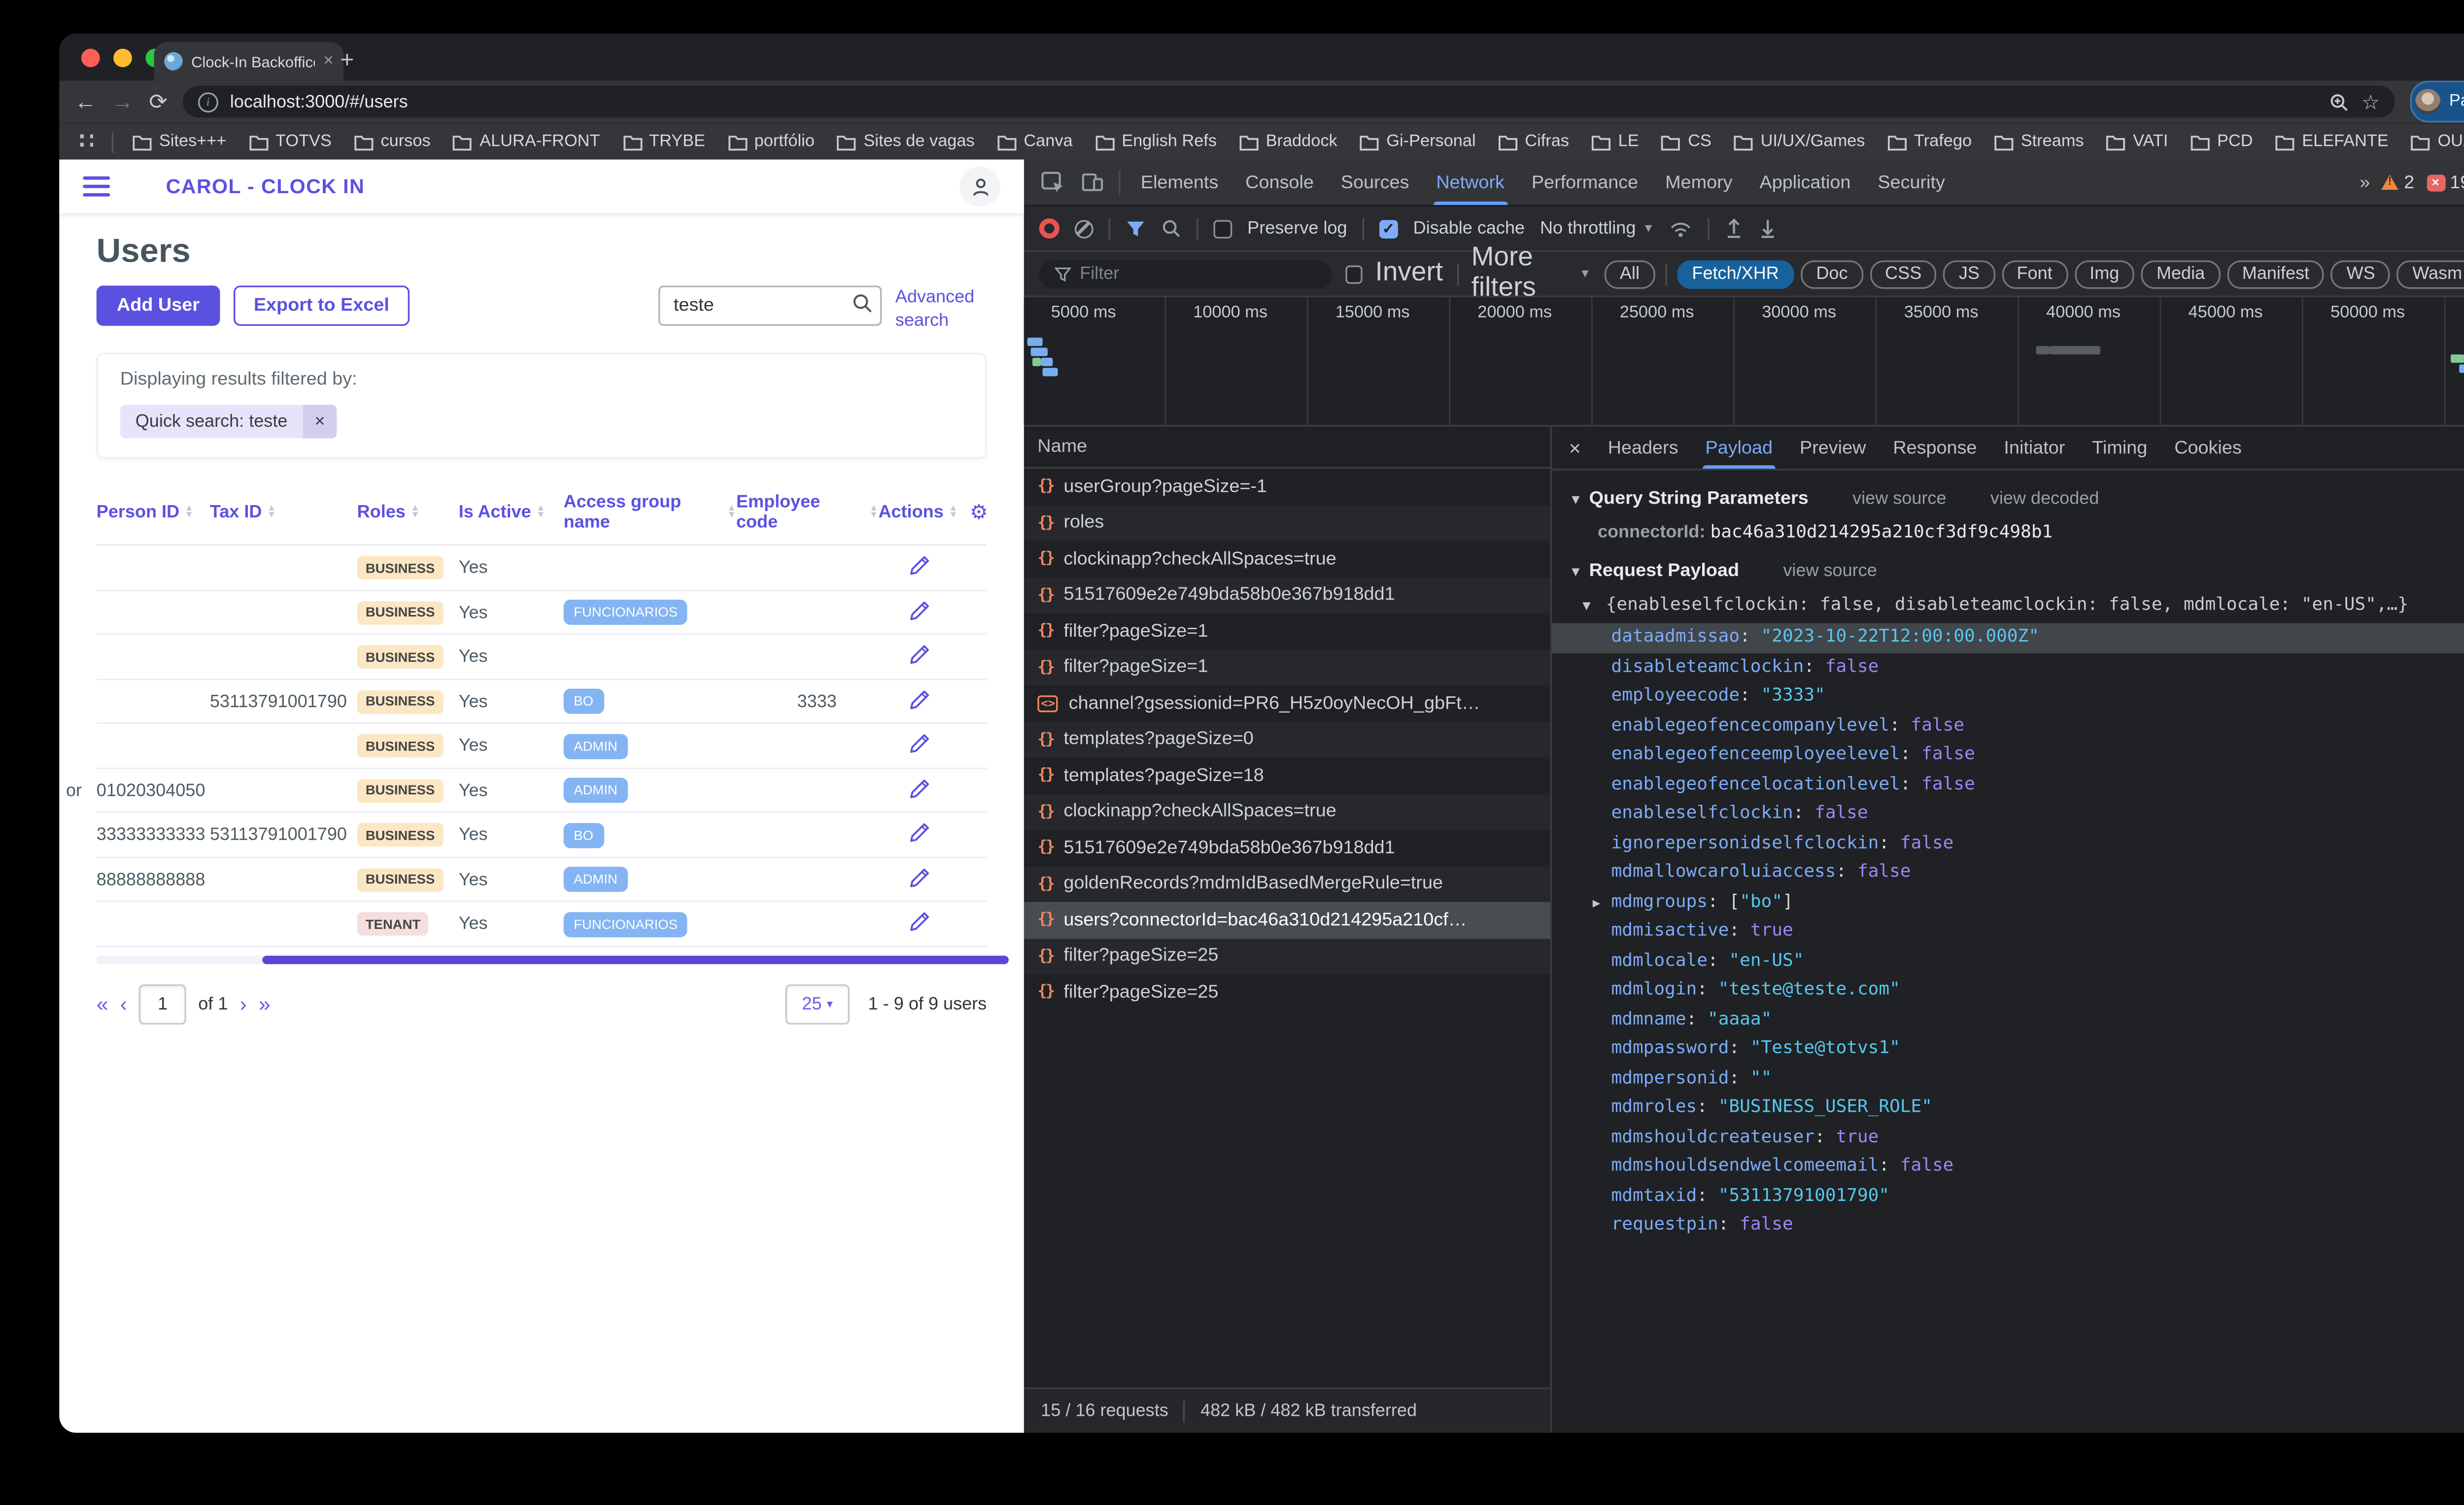 Image resolution: width=2464 pixels, height=1505 pixels. What do you see at coordinates (1734, 228) in the screenshot?
I see `import-har-icon` at bounding box center [1734, 228].